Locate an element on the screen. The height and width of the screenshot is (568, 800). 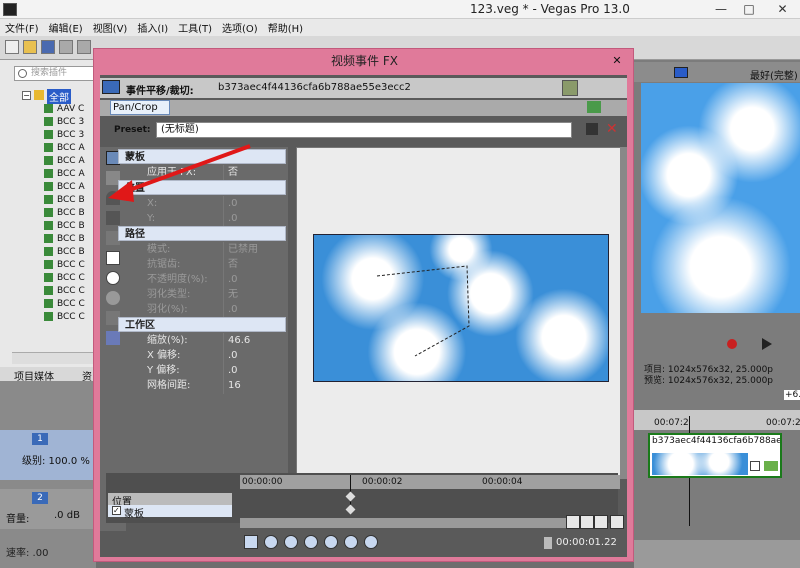
prev-keyframe-icon is located at coordinates (291, 542).